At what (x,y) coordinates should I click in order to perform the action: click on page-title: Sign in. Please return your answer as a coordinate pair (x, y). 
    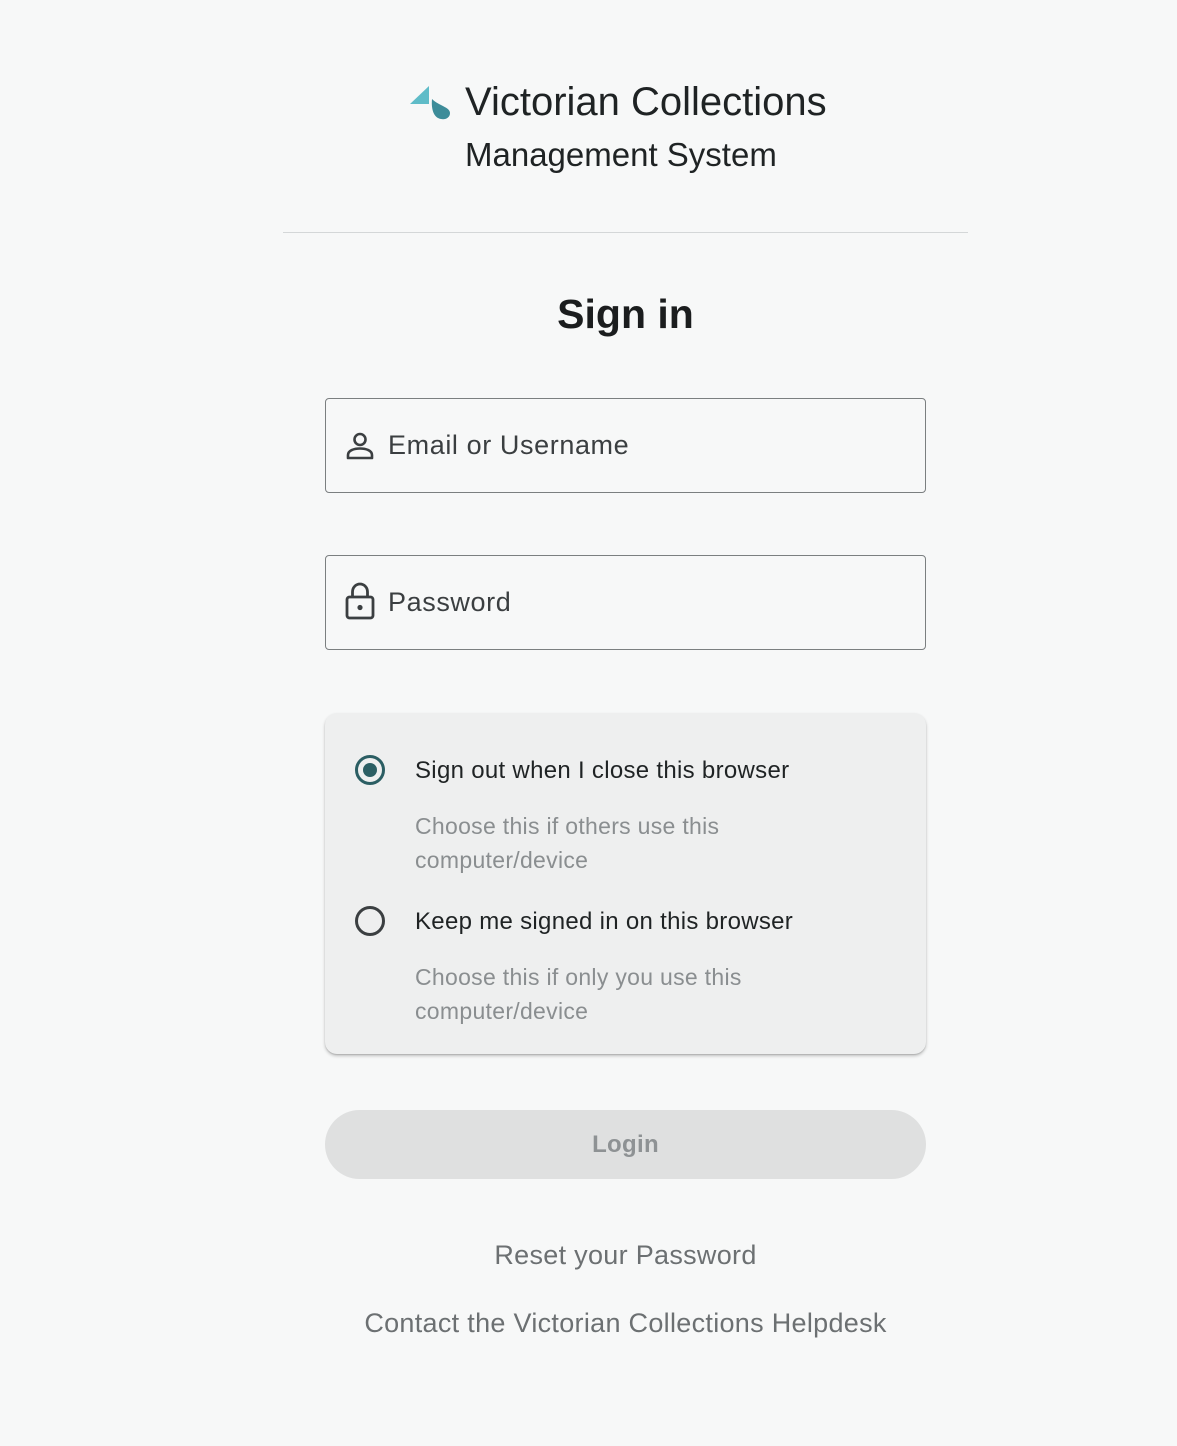
    Looking at the image, I should click on (625, 314).